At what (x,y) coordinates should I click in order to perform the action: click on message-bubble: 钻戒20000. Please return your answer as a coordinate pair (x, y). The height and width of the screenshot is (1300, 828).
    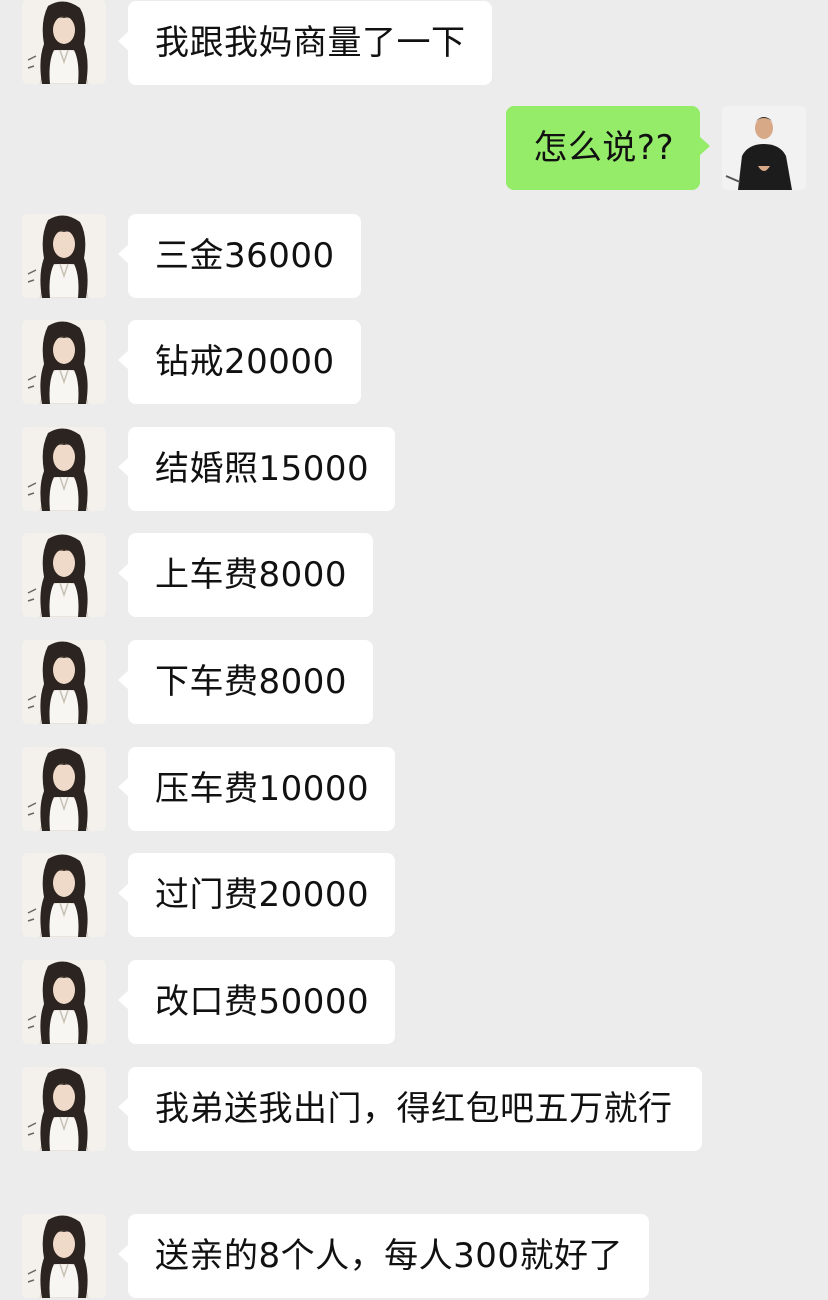
    Looking at the image, I should click on (239, 362).